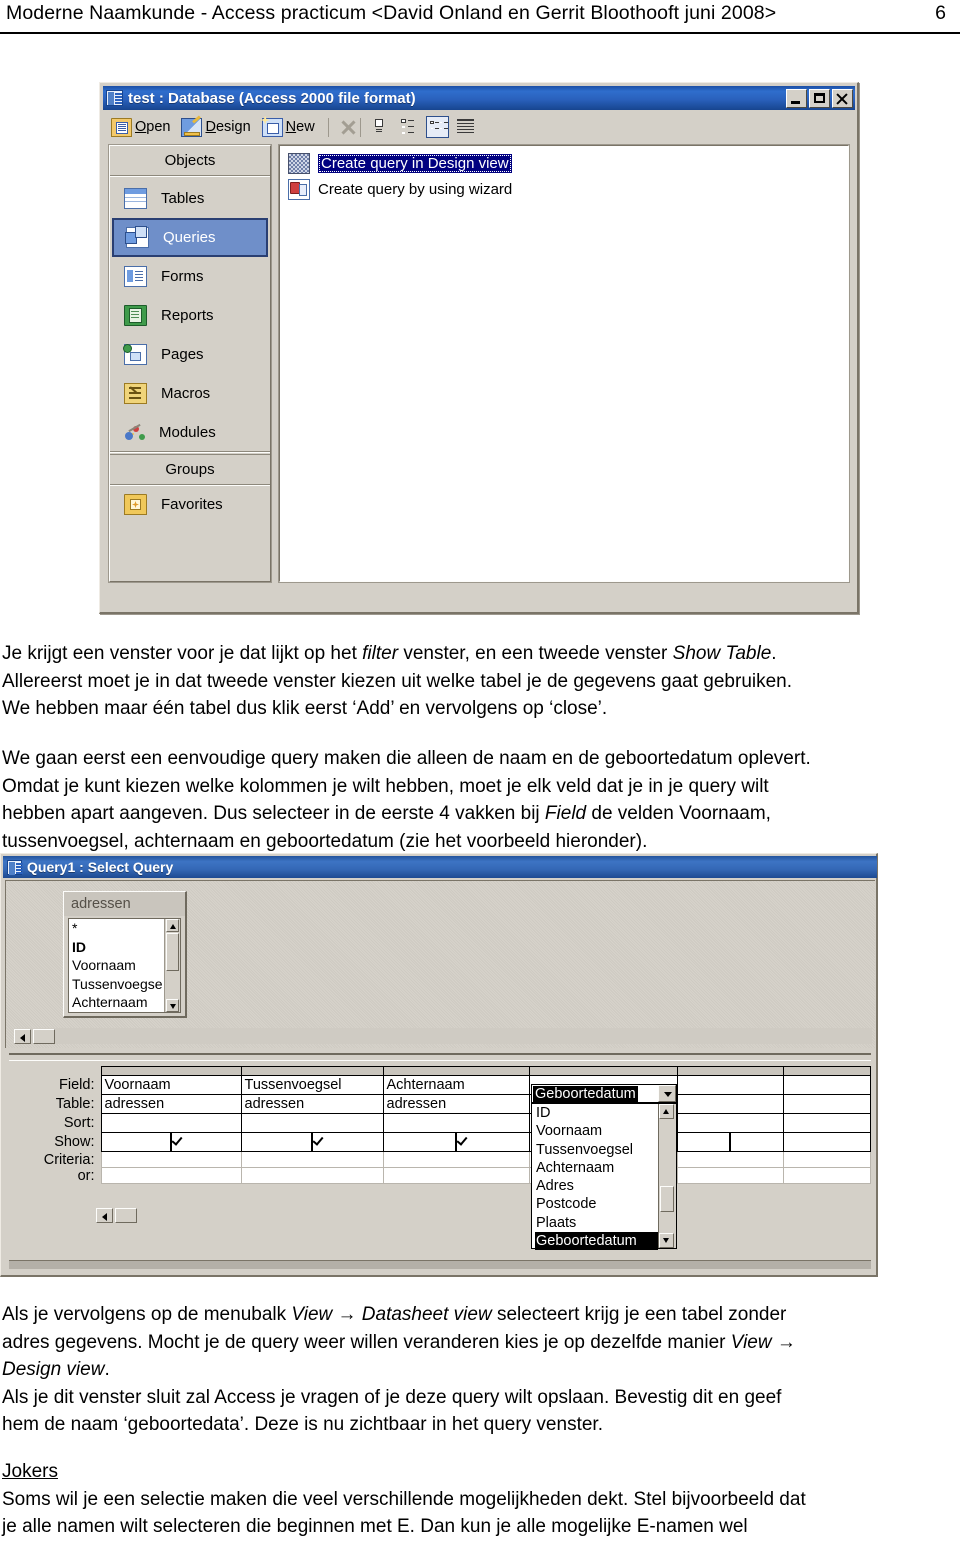  I want to click on field-cell: Voornaam, so click(171, 1085).